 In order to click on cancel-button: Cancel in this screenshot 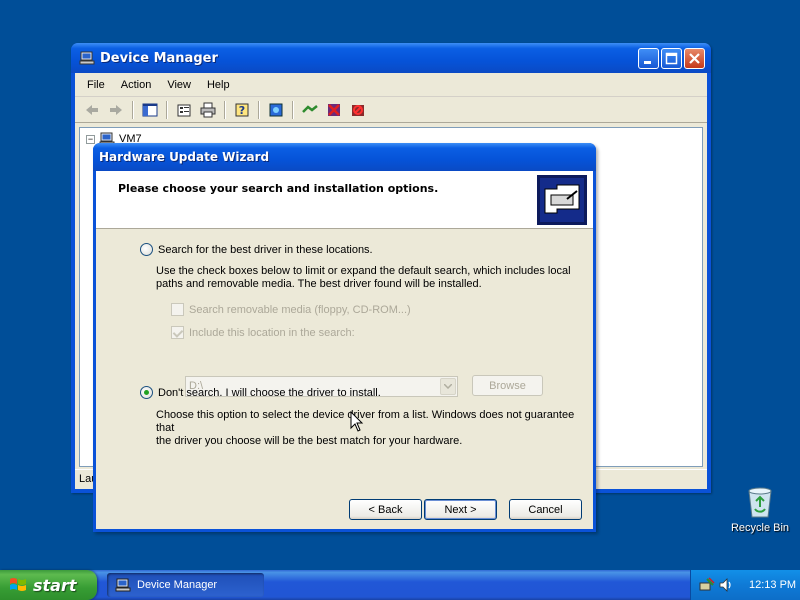, I will do `click(545, 509)`.